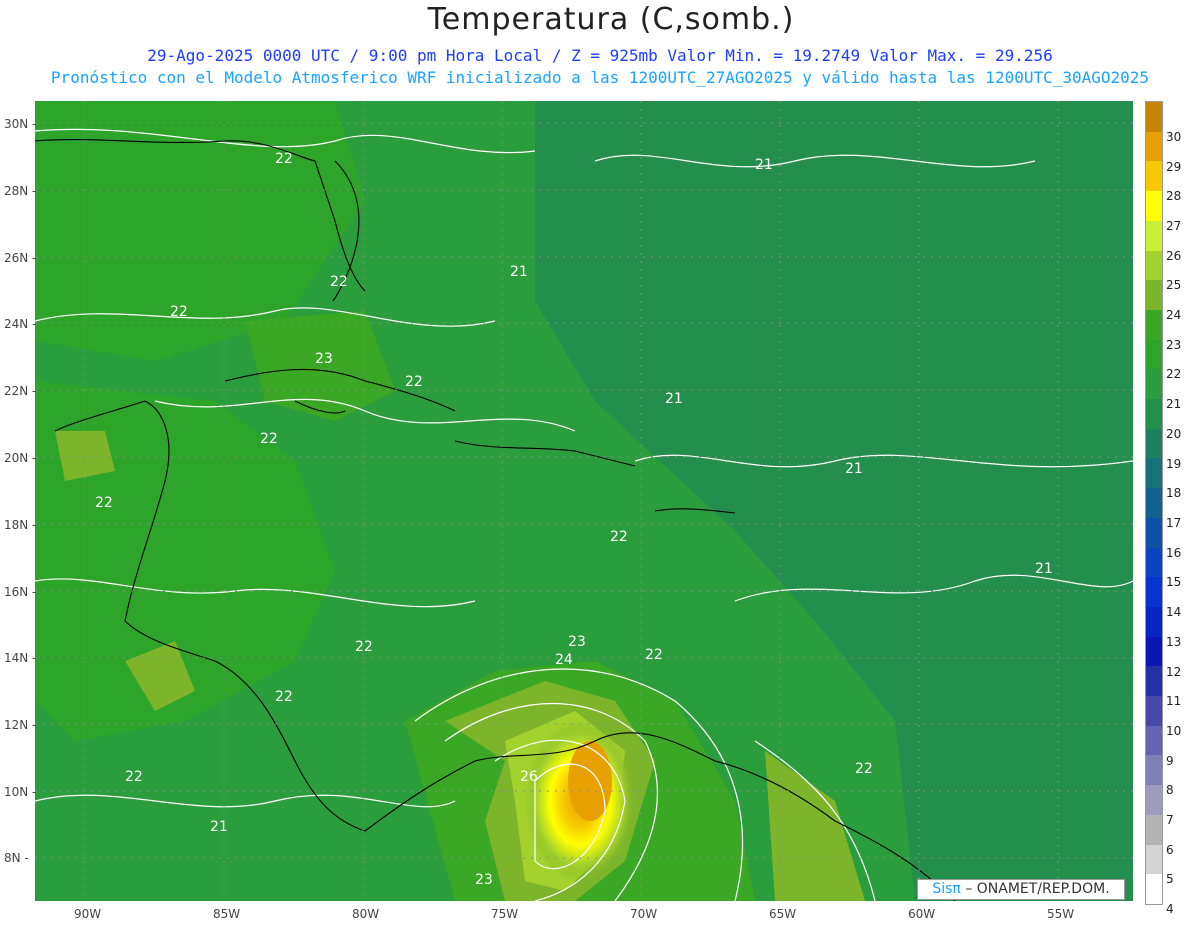 The width and height of the screenshot is (1200, 927). Describe the element at coordinates (1174, 641) in the screenshot. I see `colorbar-label: 13` at that location.